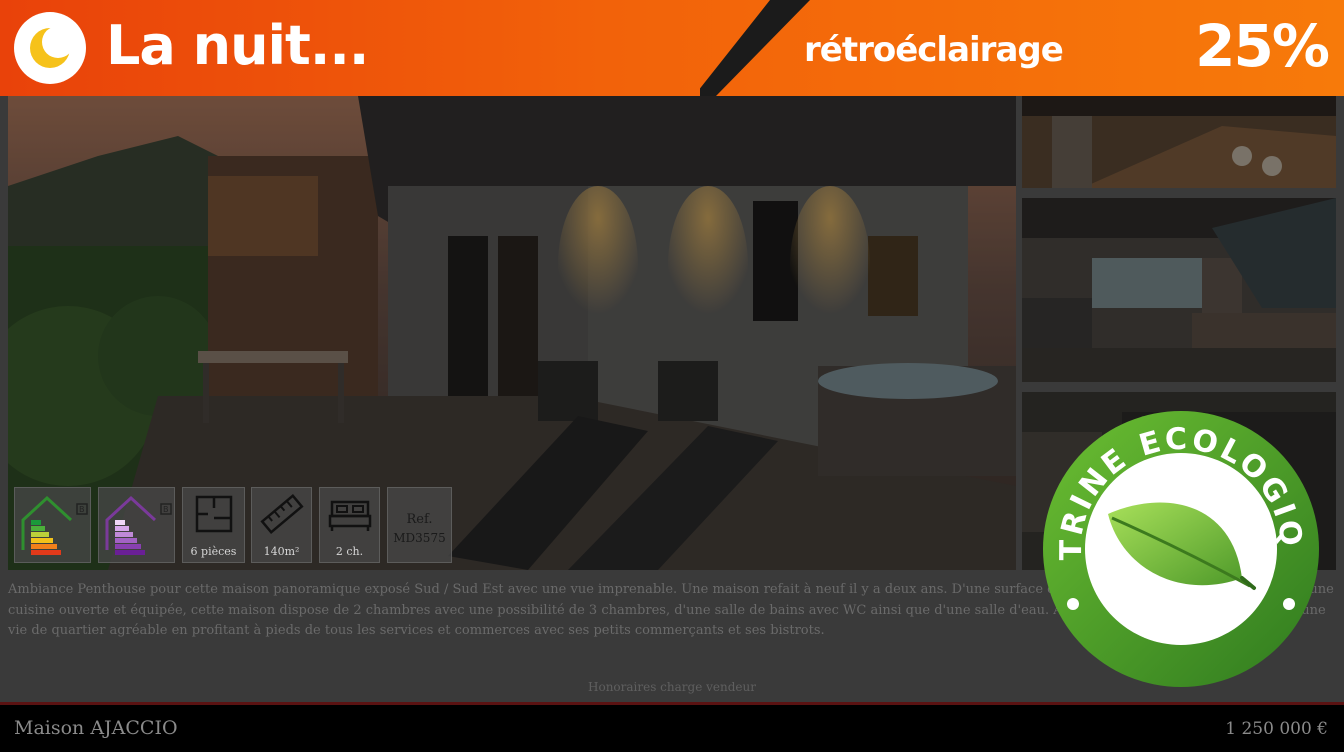  Describe the element at coordinates (214, 514) in the screenshot. I see `floor-plan-icon` at that location.